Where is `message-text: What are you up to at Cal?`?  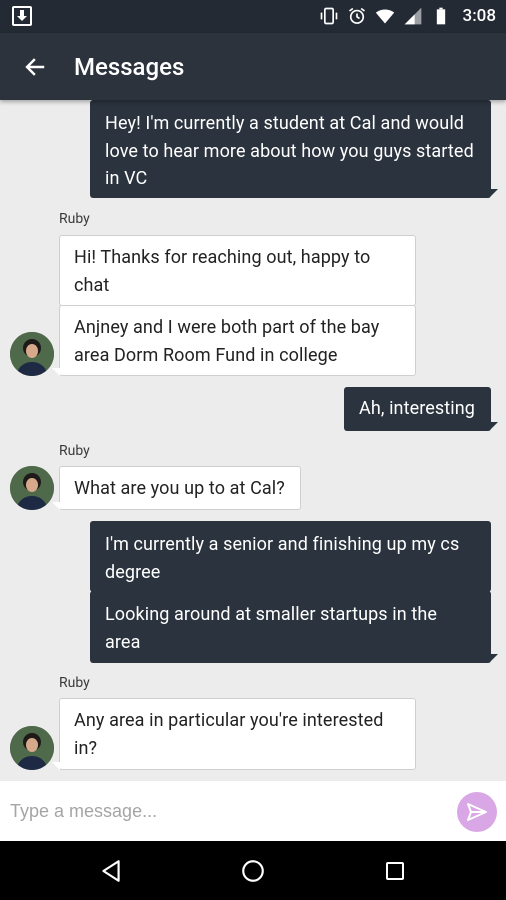 message-text: What are you up to at Cal? is located at coordinates (179, 488).